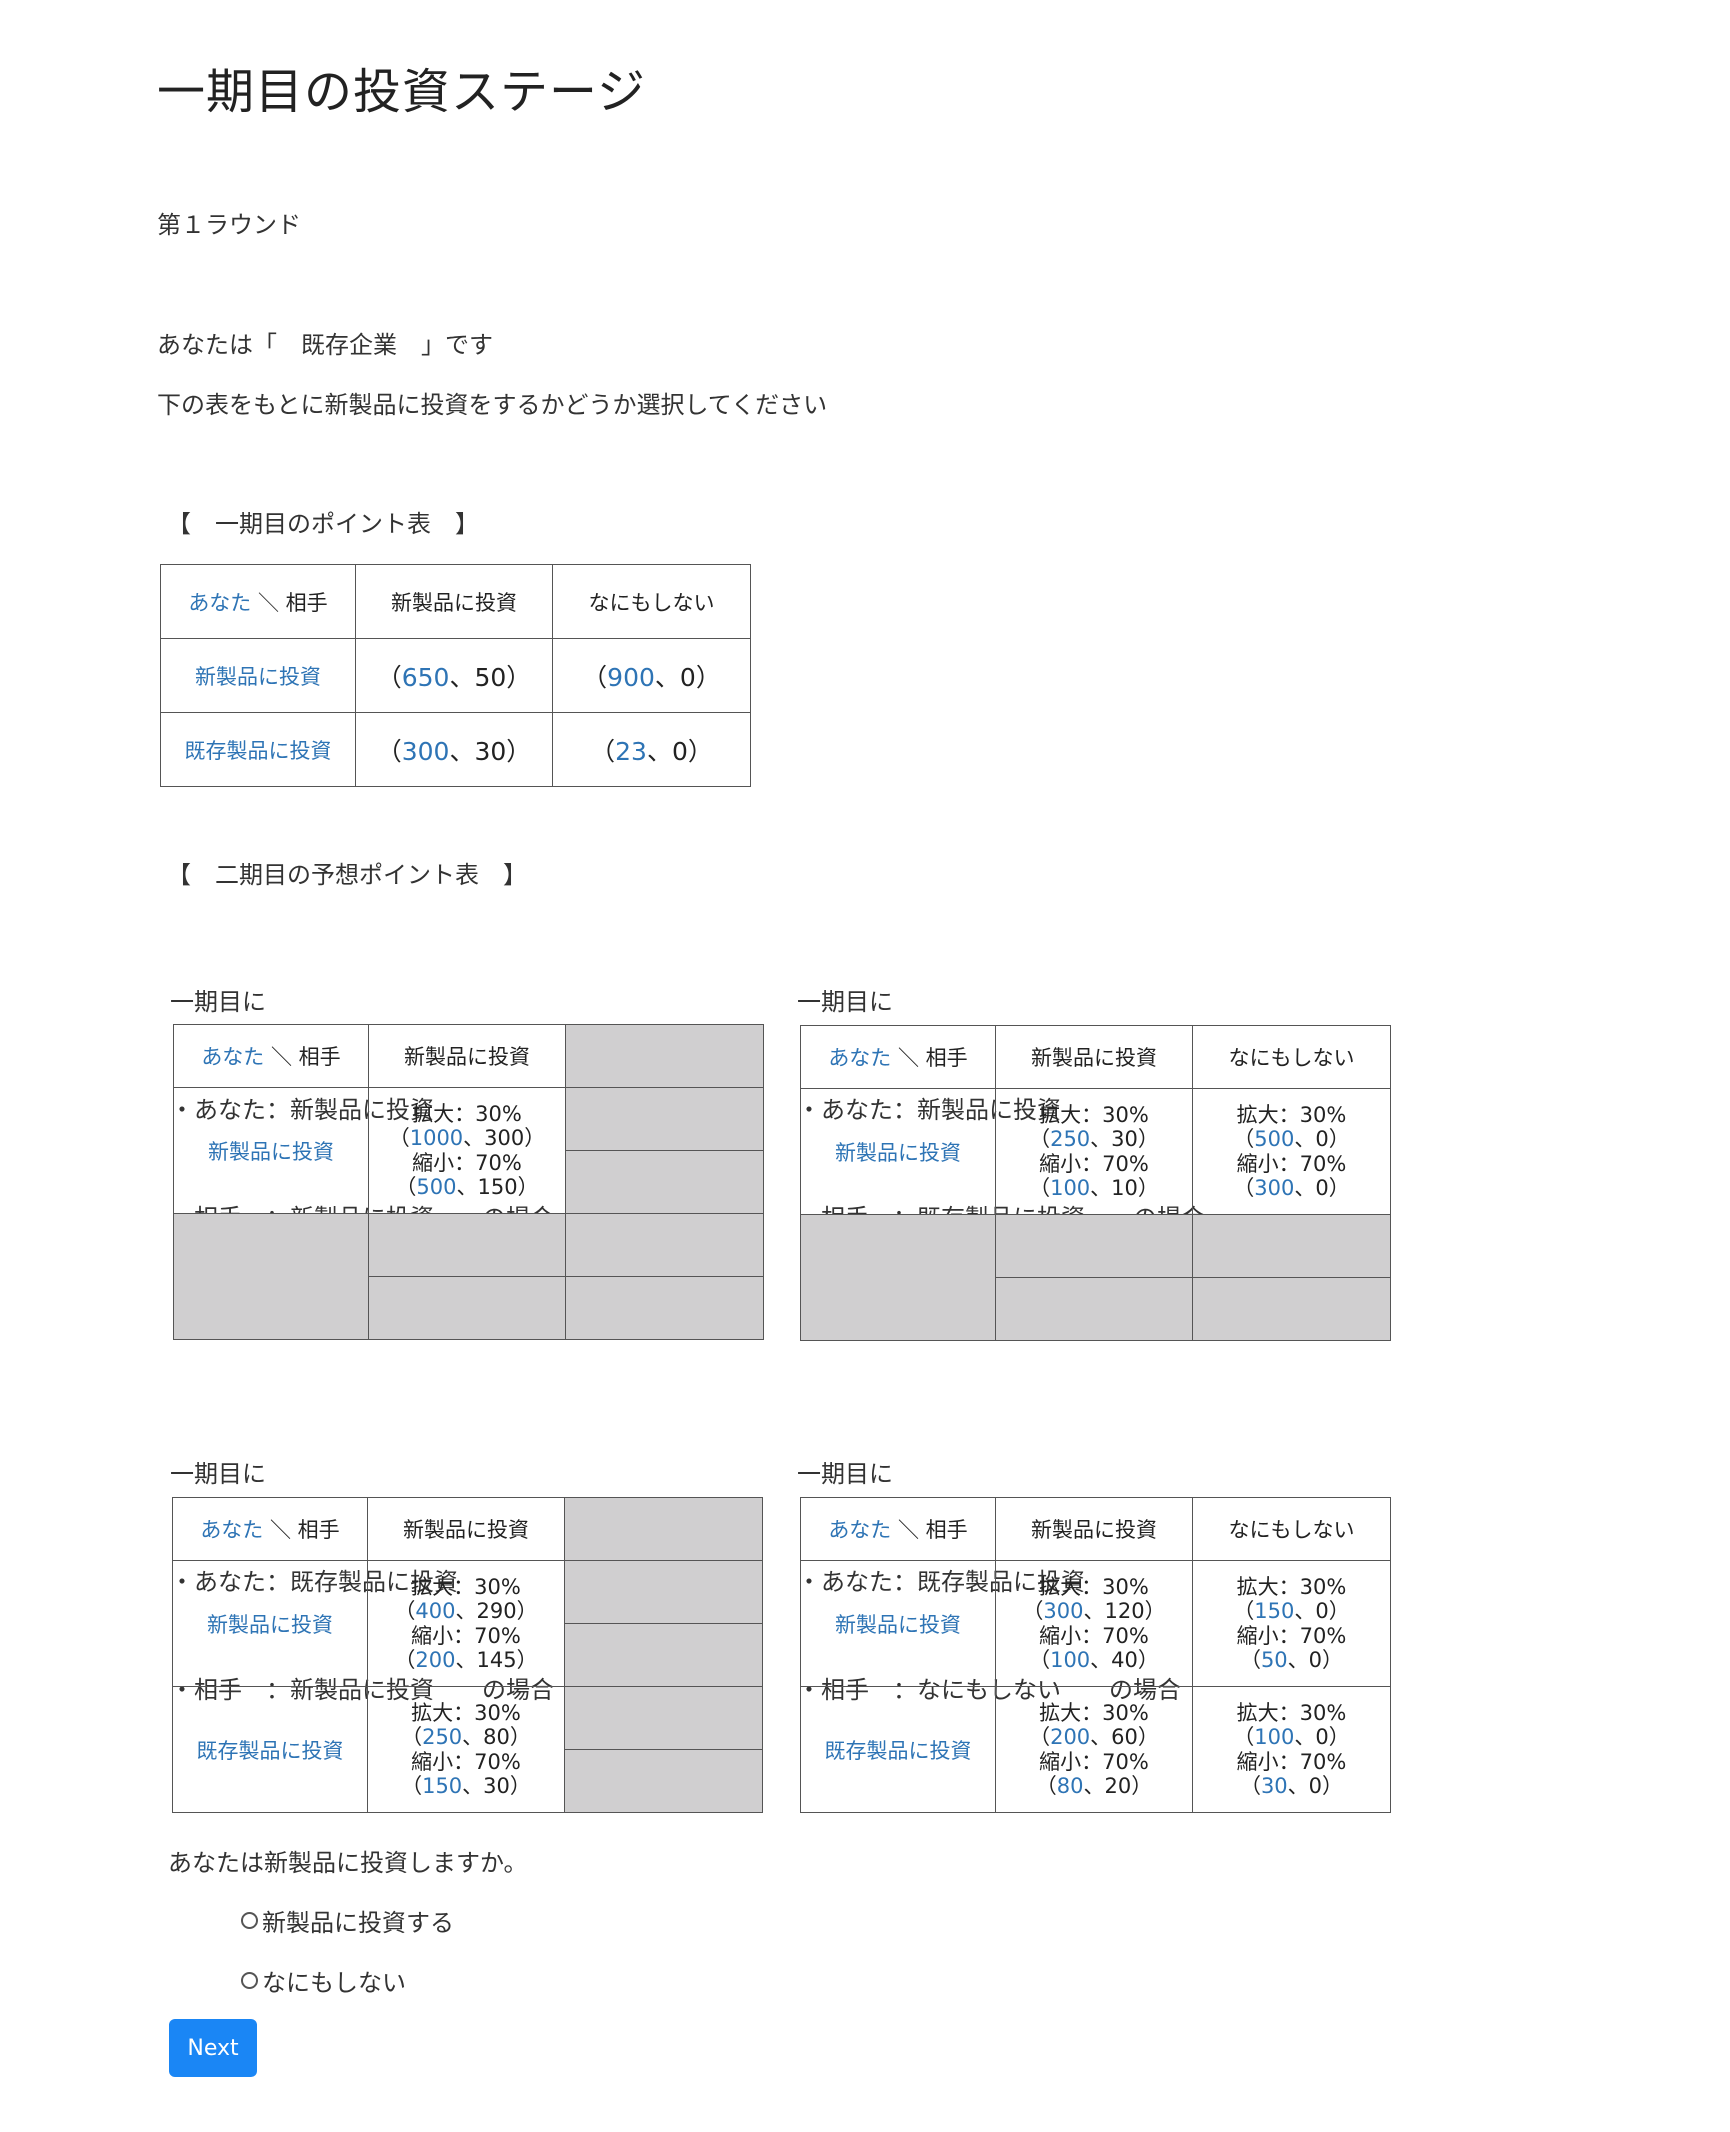 This screenshot has height=2132, width=1730. What do you see at coordinates (213, 2048) in the screenshot?
I see `next-button: Next` at bounding box center [213, 2048].